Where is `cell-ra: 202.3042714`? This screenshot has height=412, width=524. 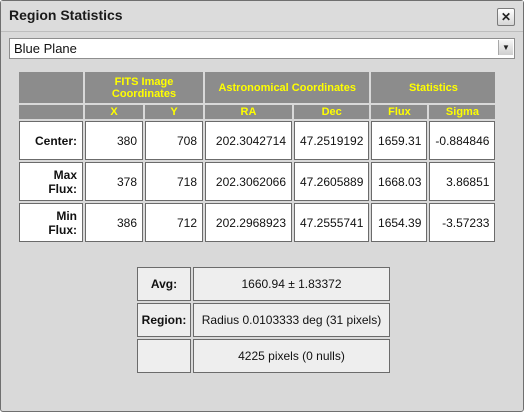
cell-ra: 202.3042714 is located at coordinates (248, 140).